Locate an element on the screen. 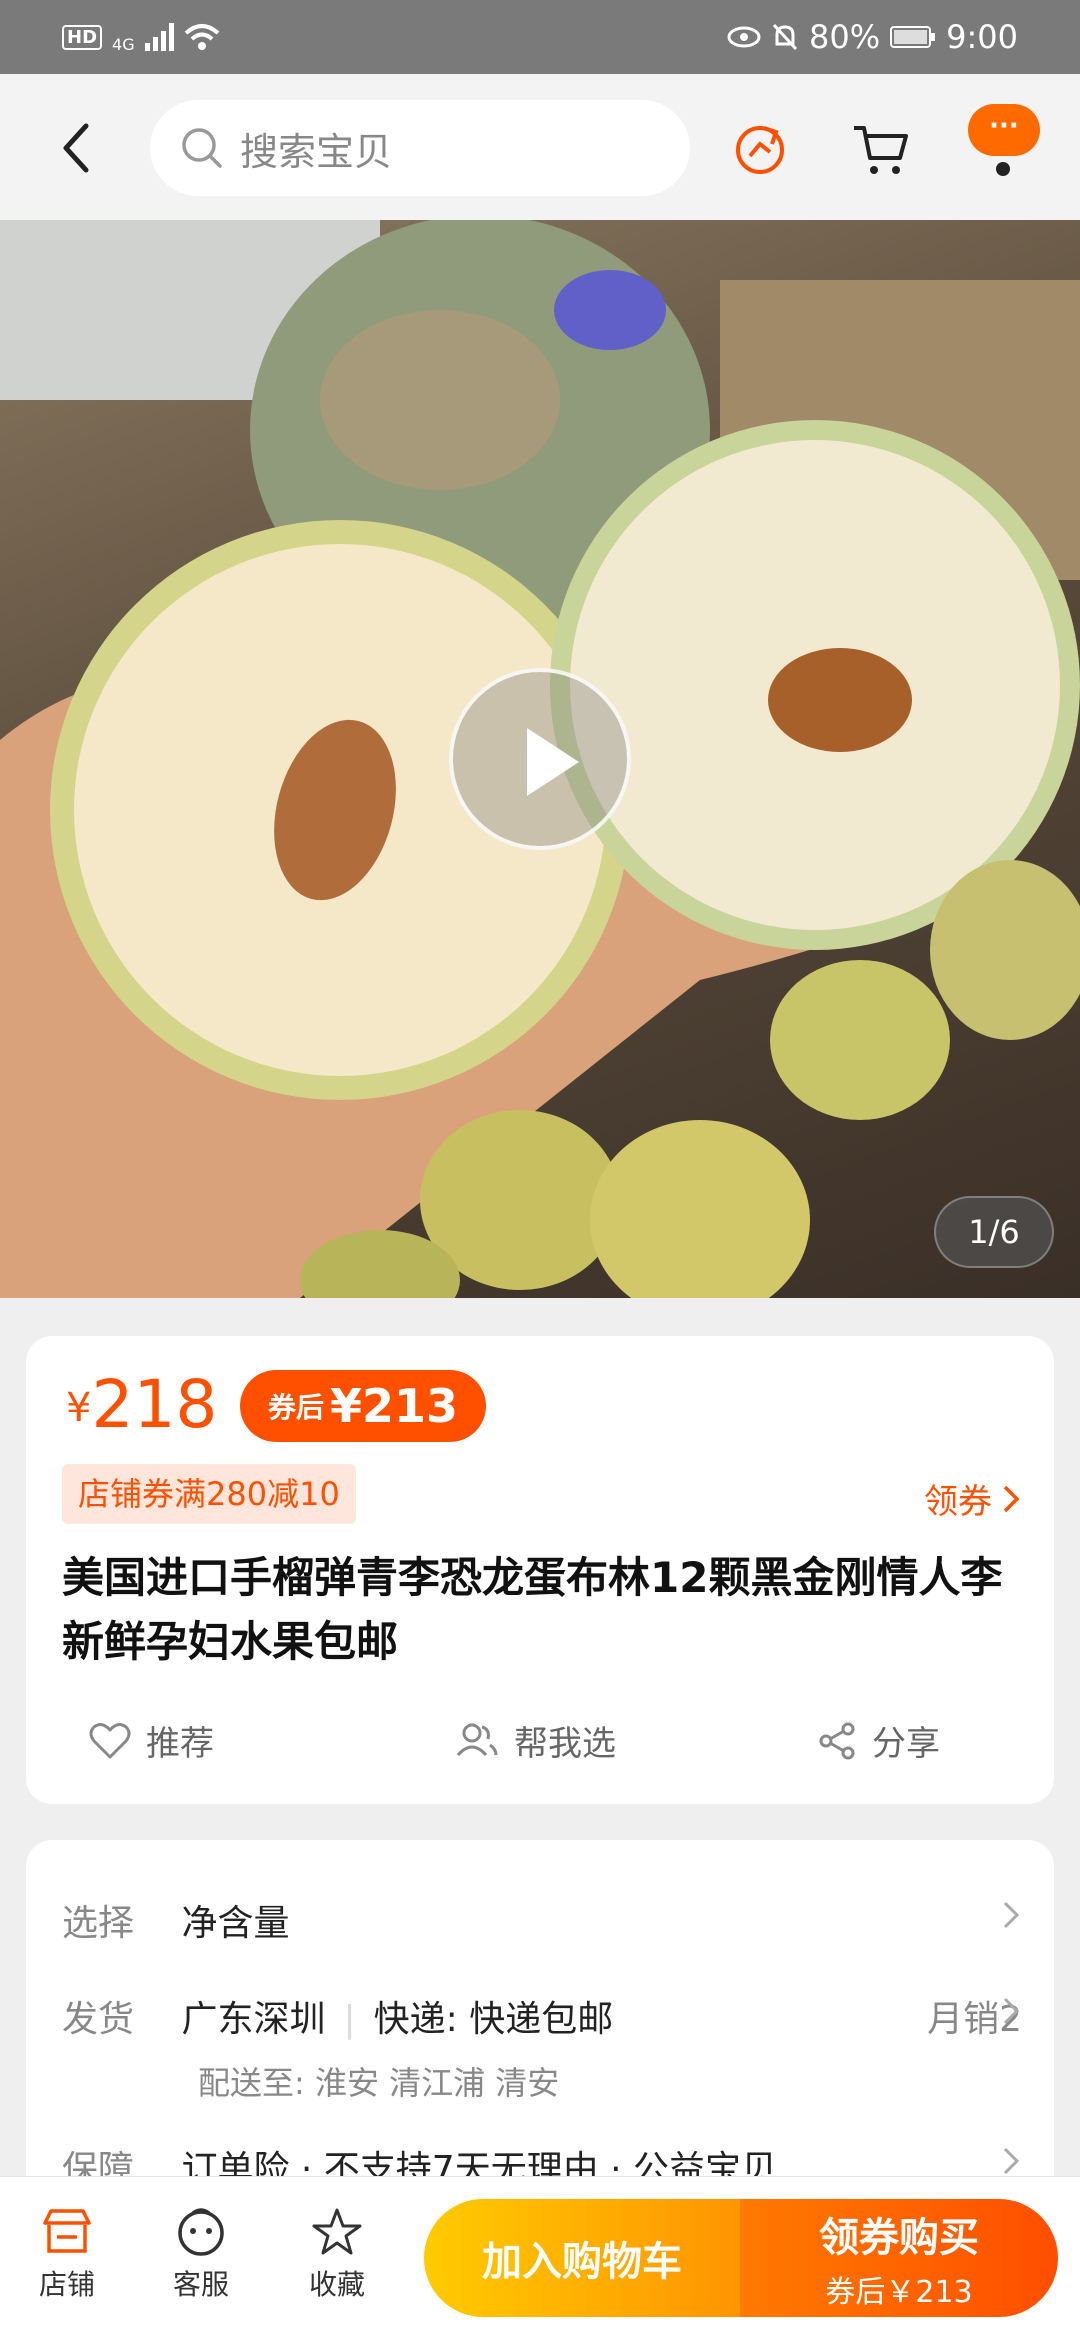 Image resolution: width=1080 pixels, height=2340 pixels. add-to-cart-label: 加入购物车 is located at coordinates (582, 2262).